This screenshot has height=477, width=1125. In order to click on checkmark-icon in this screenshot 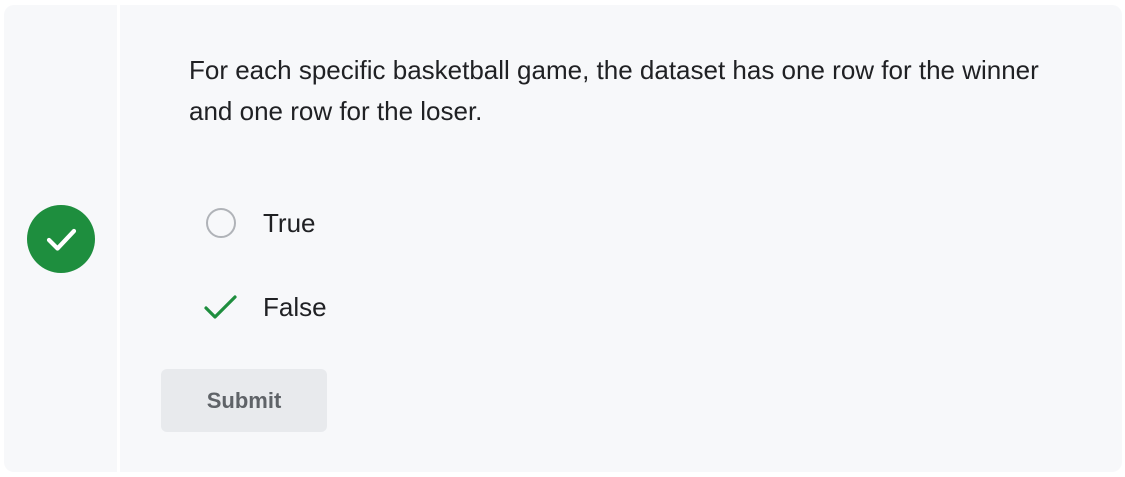, I will do `click(61, 239)`.